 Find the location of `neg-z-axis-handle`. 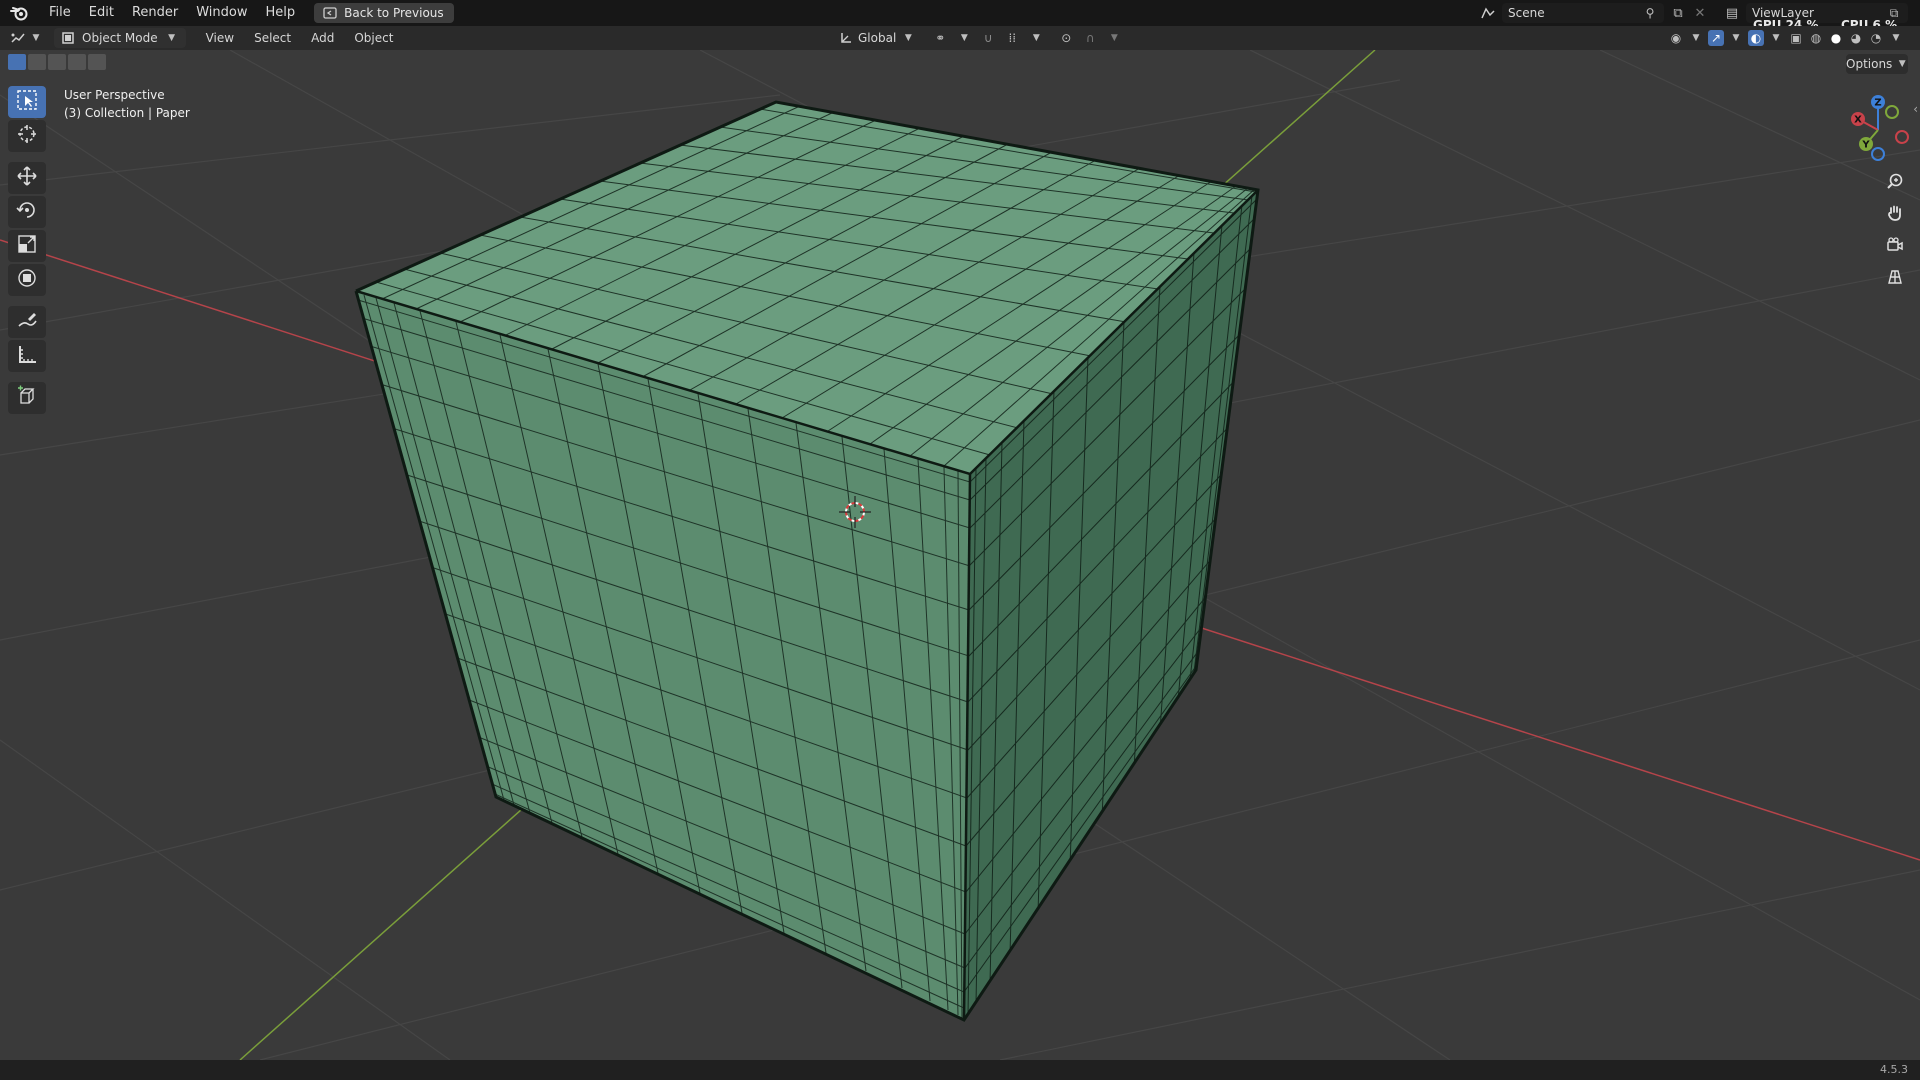

neg-z-axis-handle is located at coordinates (1878, 154).